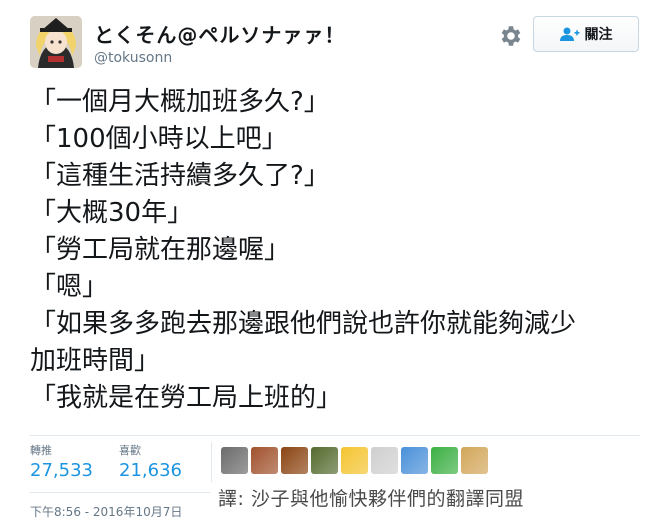 The width and height of the screenshot is (666, 522). What do you see at coordinates (160, 250) in the screenshot?
I see `tweet-line: 「勞工局就在那邊喔」` at bounding box center [160, 250].